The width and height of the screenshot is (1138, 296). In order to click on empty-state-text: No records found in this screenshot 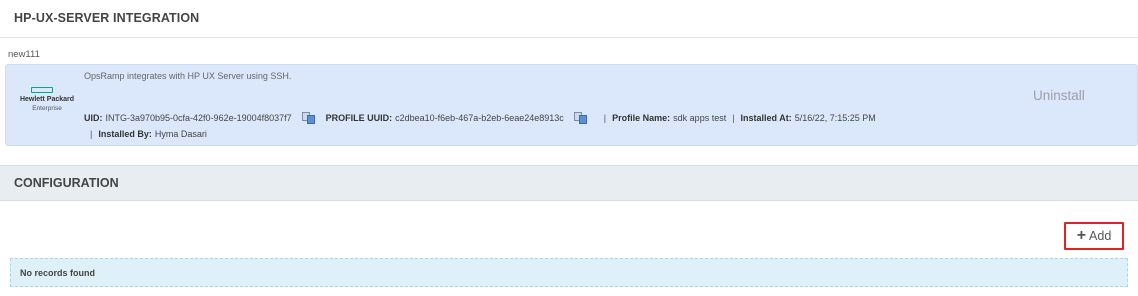, I will do `click(58, 273)`.